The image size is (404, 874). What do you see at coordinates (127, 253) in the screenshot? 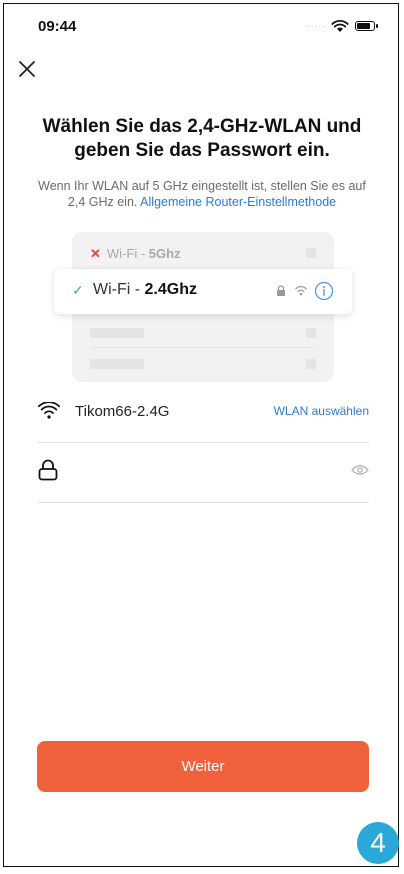
I see `wifi-5ghz-prefix: Wi-Fi -` at bounding box center [127, 253].